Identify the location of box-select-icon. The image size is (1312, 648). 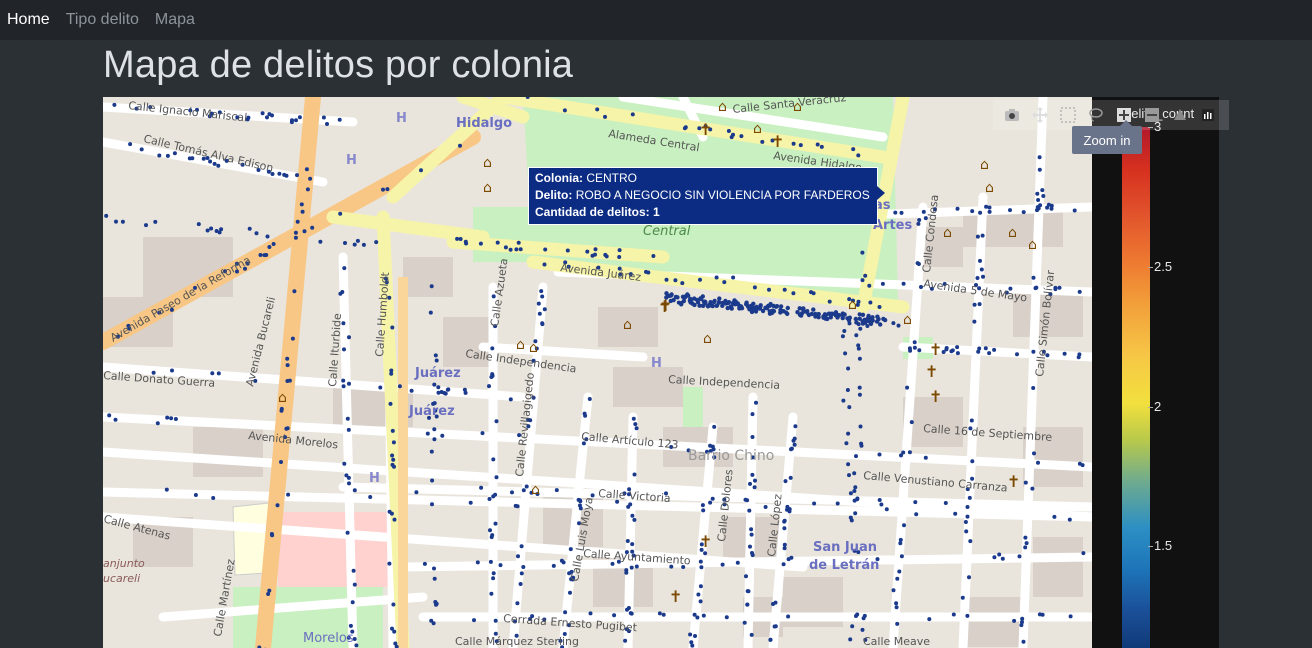
(1068, 115).